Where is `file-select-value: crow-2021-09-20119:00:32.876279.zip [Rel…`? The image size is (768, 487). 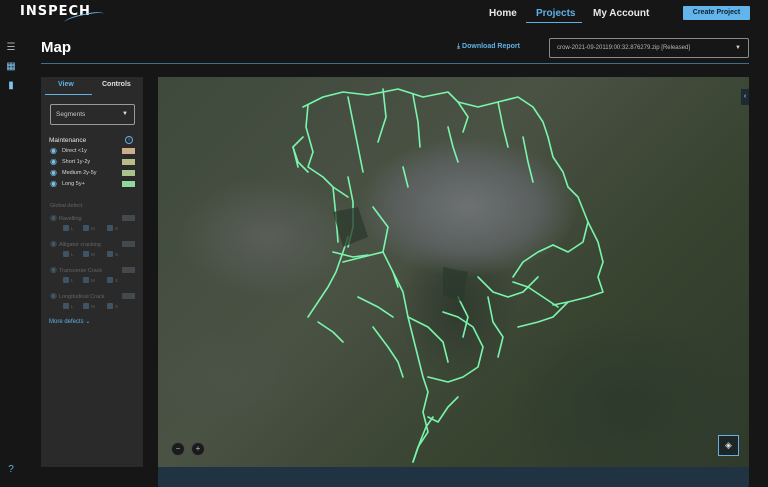 file-select-value: crow-2021-09-20119:00:32.876279.zip [Rel… is located at coordinates (623, 48).